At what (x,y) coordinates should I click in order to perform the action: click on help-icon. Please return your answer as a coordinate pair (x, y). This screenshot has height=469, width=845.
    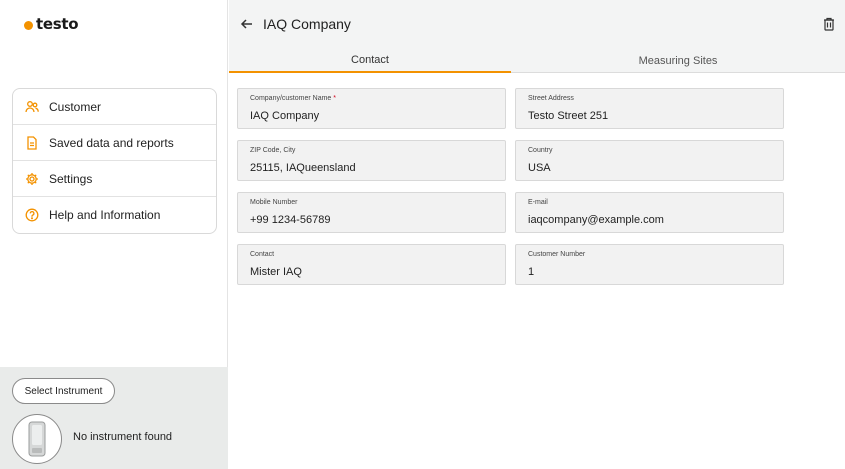
    Looking at the image, I should click on (32, 215).